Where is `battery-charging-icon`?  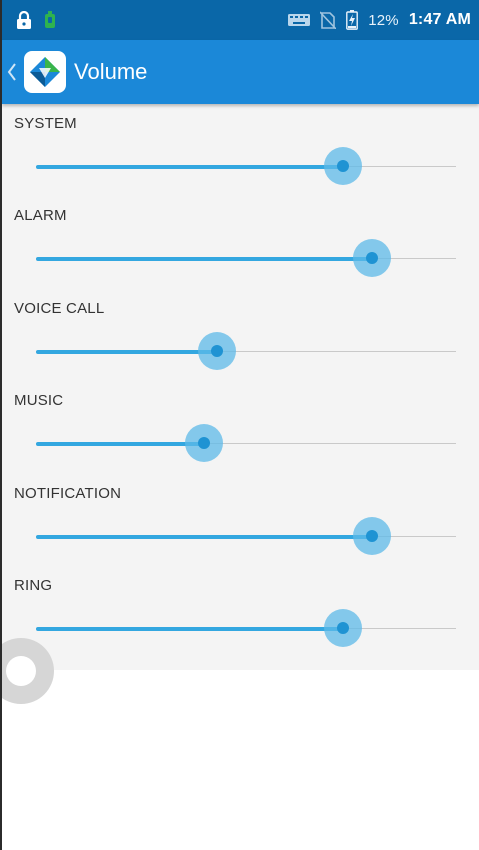 battery-charging-icon is located at coordinates (352, 20).